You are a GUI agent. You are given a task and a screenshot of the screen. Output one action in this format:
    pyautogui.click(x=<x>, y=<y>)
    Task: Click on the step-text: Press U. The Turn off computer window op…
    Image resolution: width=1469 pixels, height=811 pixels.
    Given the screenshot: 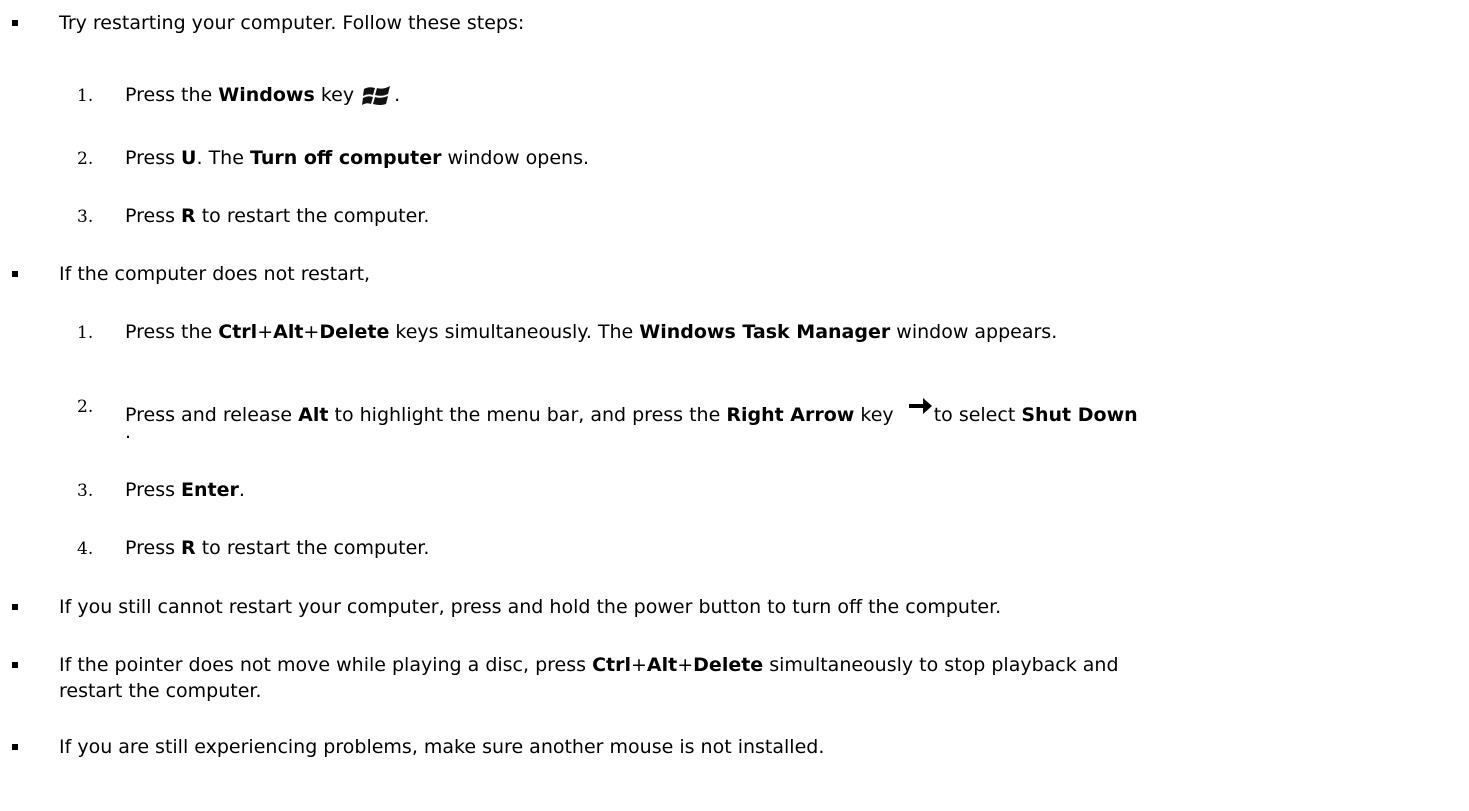 What is the action you would take?
    pyautogui.click(x=357, y=158)
    